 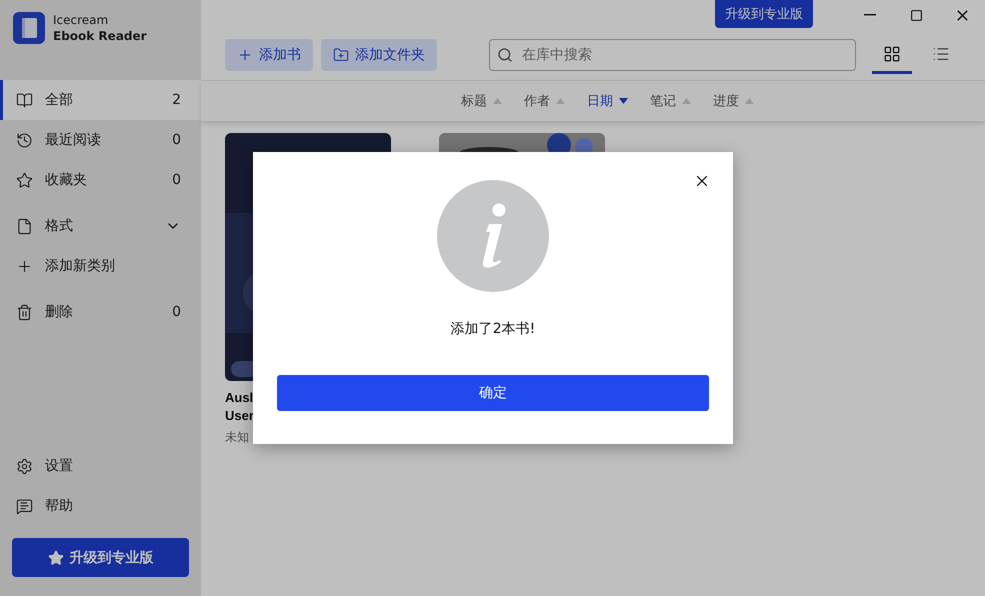 I want to click on sidebar-item: 最近阅读 0, so click(x=100, y=140).